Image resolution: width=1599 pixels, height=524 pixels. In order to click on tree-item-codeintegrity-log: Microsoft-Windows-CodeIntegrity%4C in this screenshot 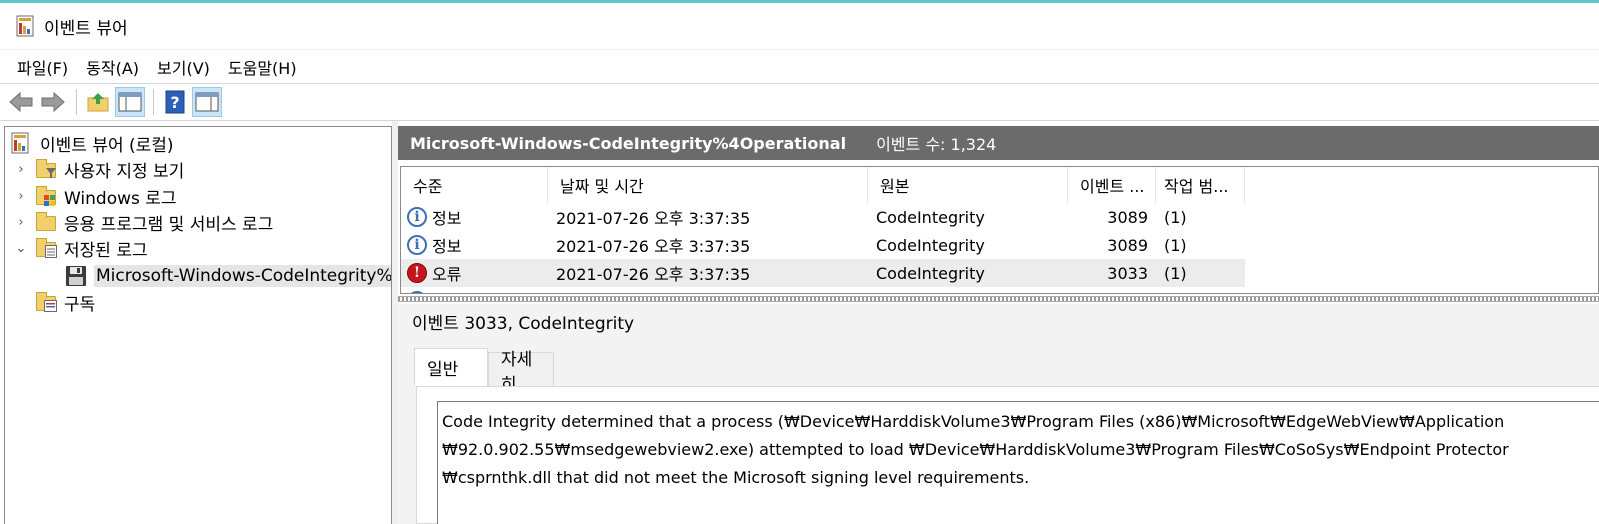, I will do `click(228, 276)`.